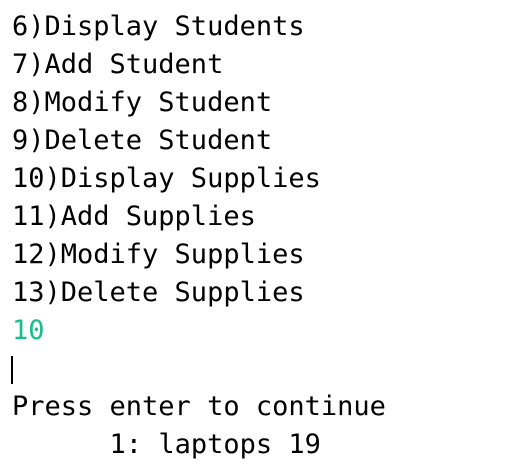 The image size is (512, 475). What do you see at coordinates (142, 102) in the screenshot?
I see `menu-item-modify-student: 8)Modify Student` at bounding box center [142, 102].